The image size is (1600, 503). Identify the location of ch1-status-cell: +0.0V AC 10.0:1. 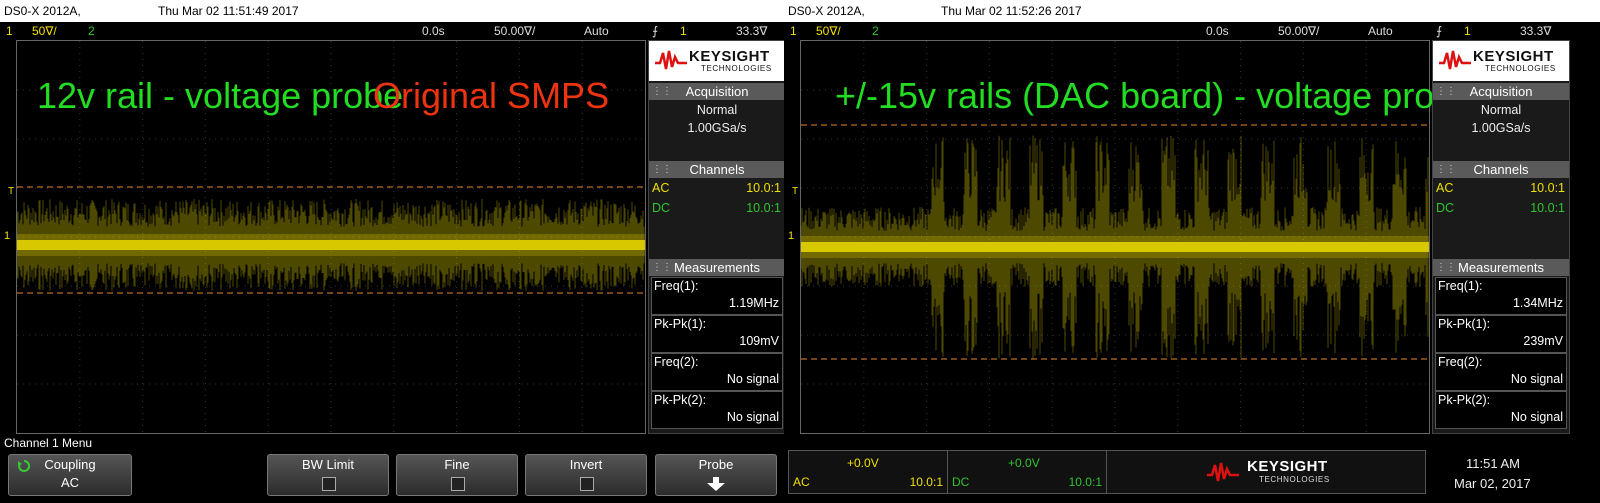
(868, 472).